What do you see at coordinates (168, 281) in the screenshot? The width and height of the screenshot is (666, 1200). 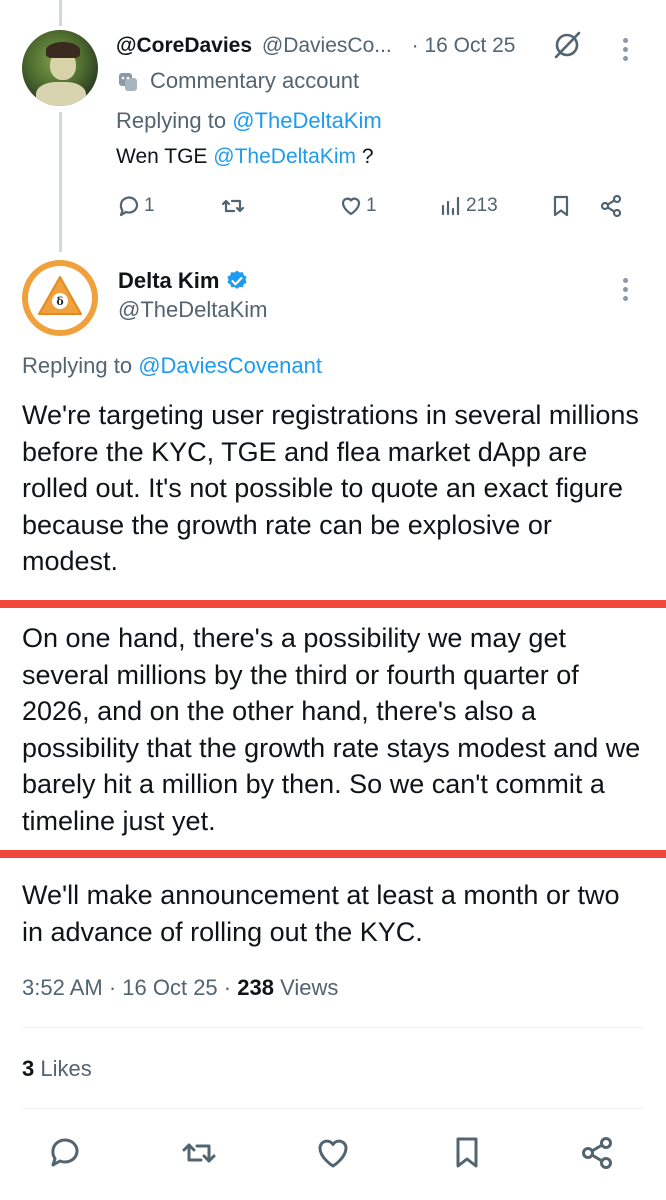 I see `display-name: Delta Kim` at bounding box center [168, 281].